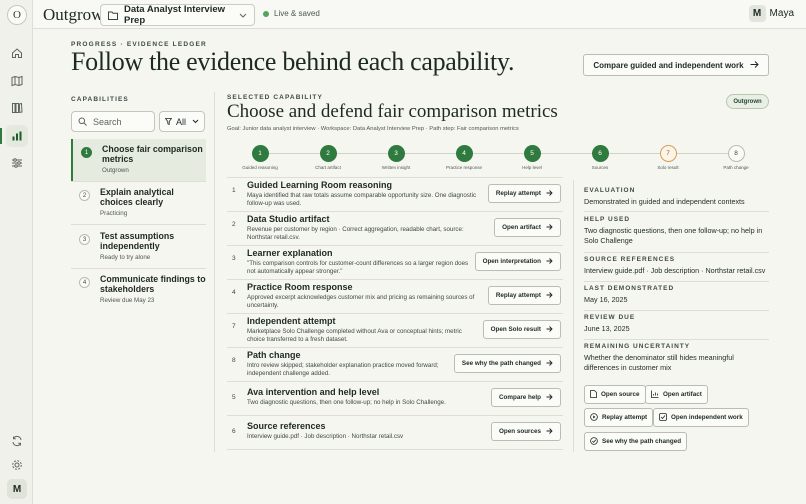 The height and width of the screenshot is (504, 806). I want to click on step-label: Help level, so click(532, 167).